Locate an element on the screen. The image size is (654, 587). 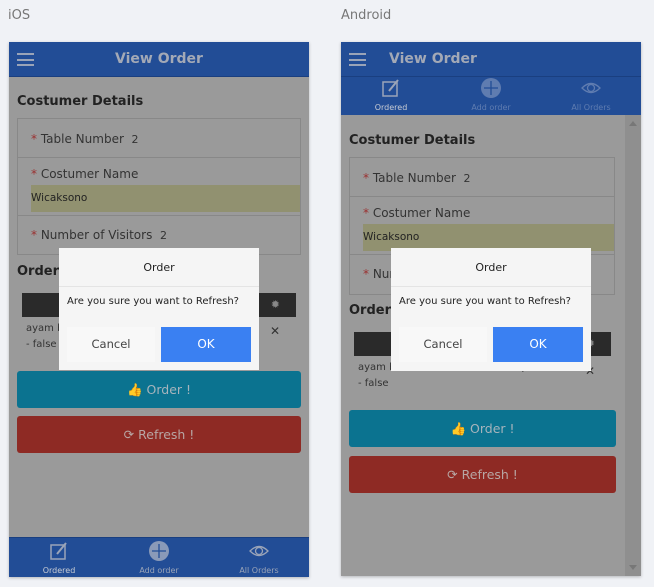
nav-label: Add order is located at coordinates (159, 570).